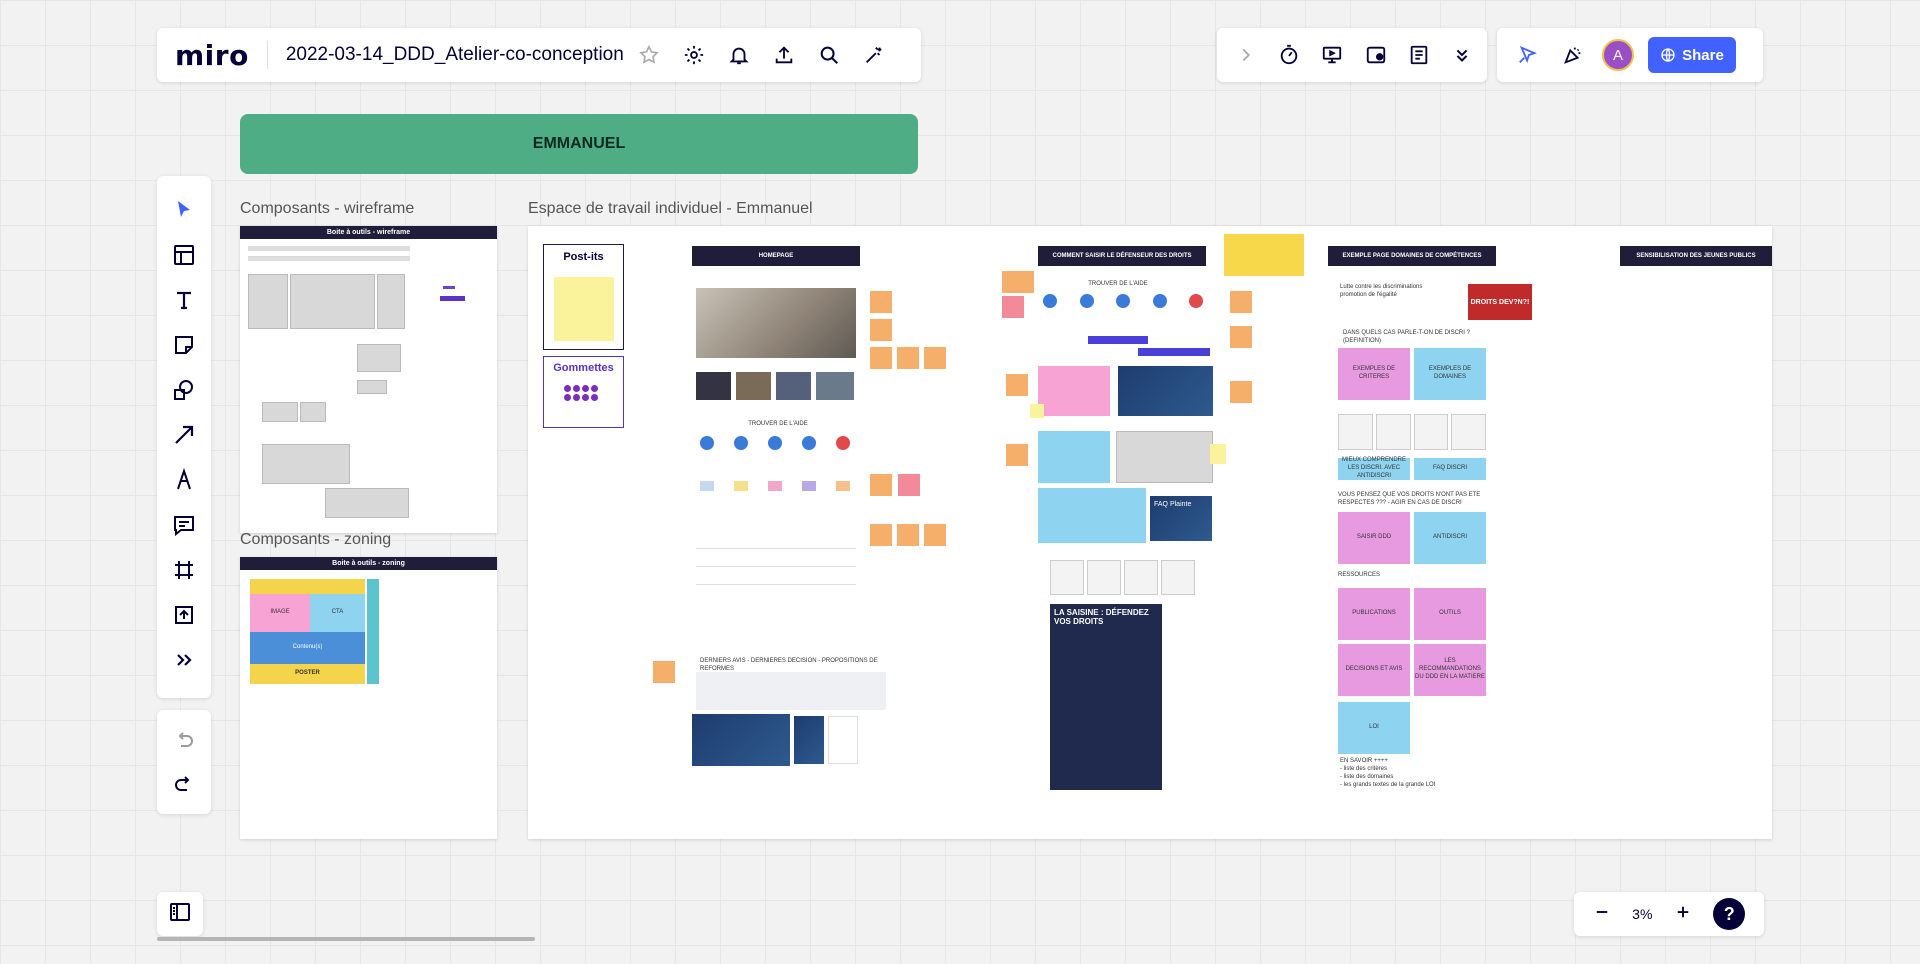 This screenshot has width=1920, height=964. Describe the element at coordinates (184, 525) in the screenshot. I see `comment-icon` at that location.